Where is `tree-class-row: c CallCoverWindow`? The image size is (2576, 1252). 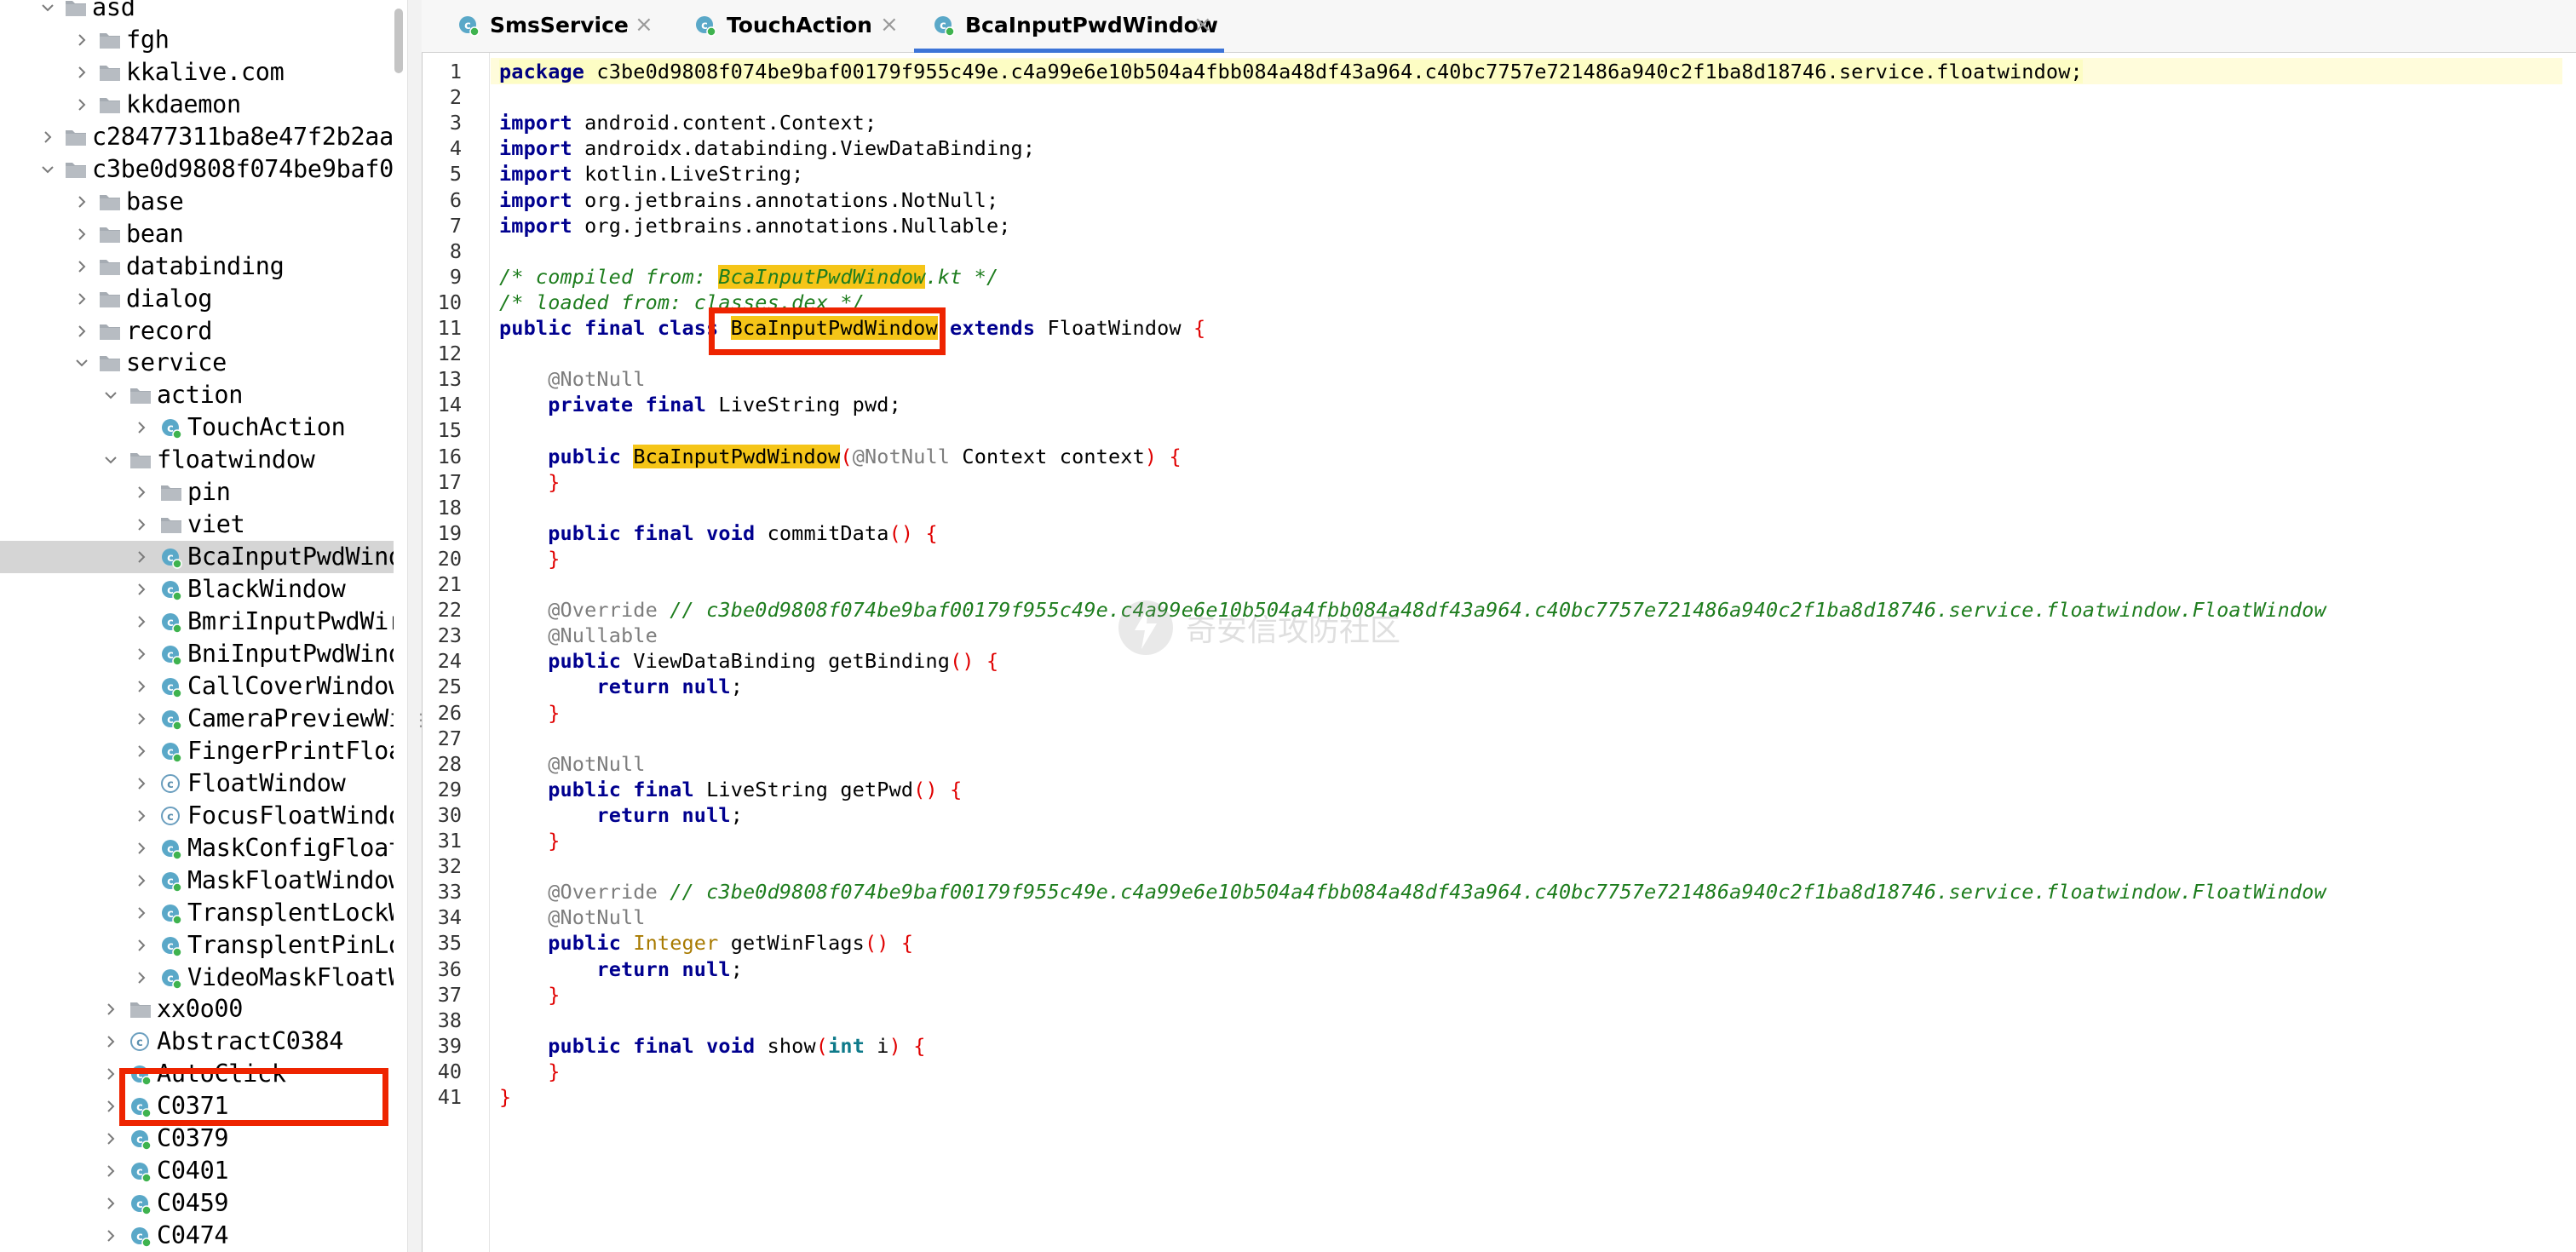 tree-class-row: c CallCoverWindow is located at coordinates (197, 686).